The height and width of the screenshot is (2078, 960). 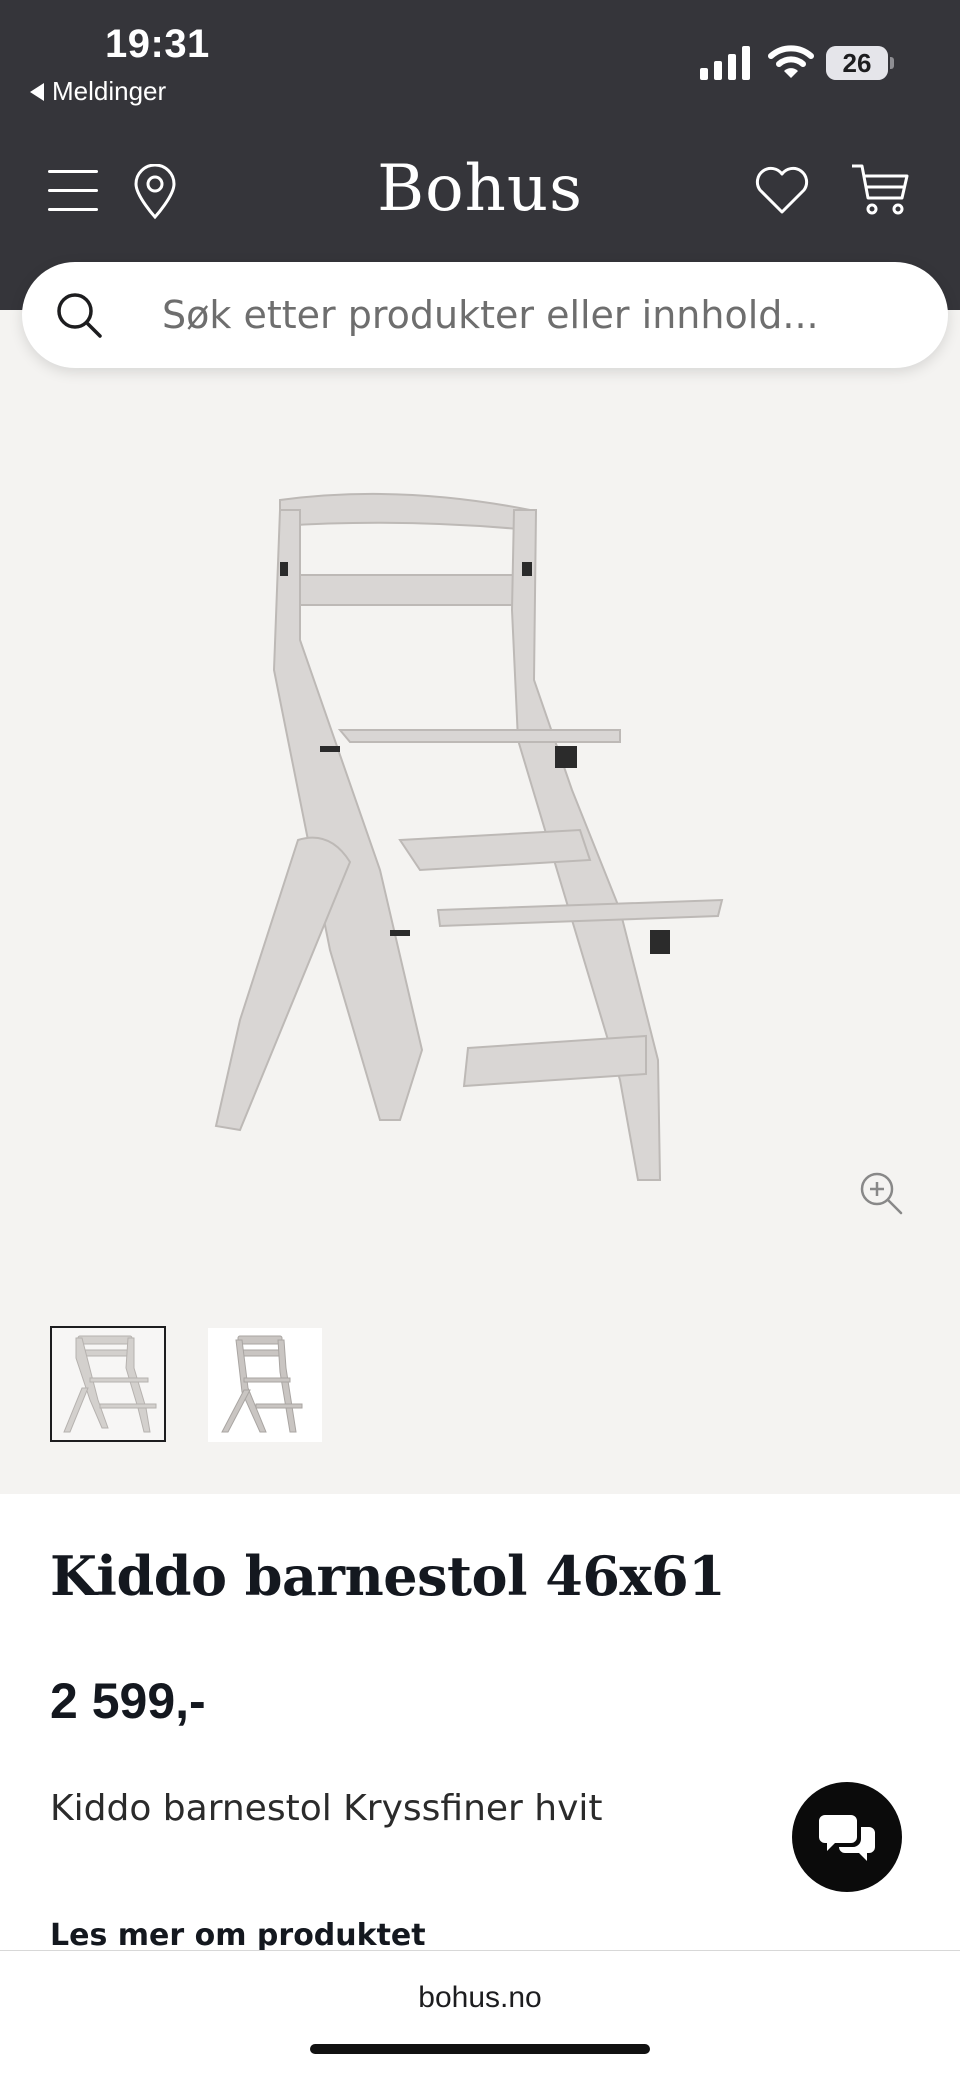 I want to click on location-icon, so click(x=155, y=192).